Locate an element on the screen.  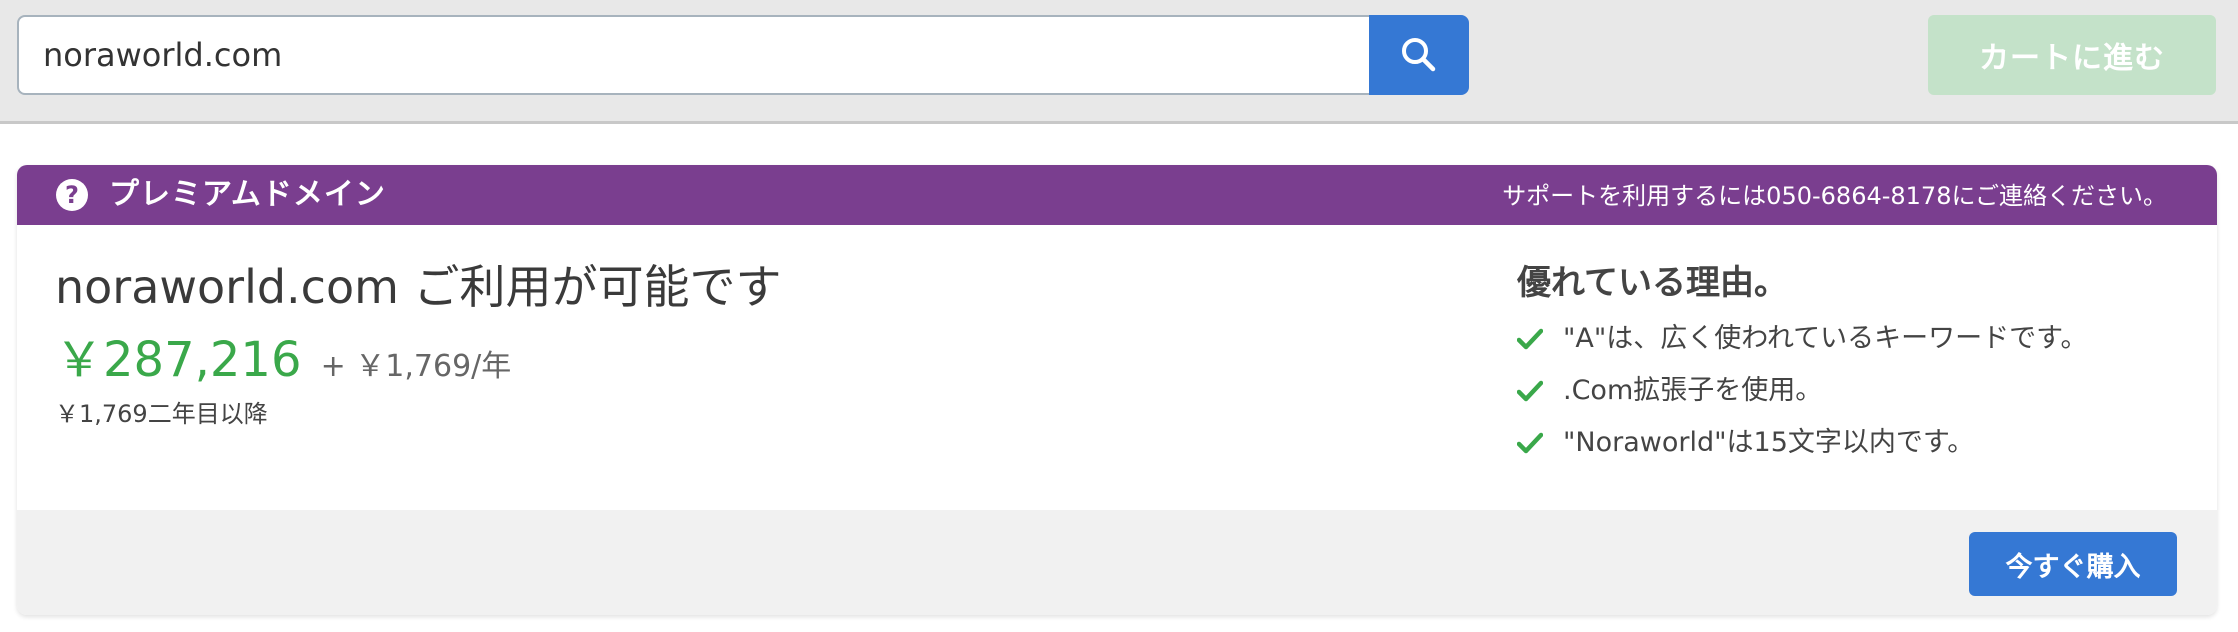
reason-text: .Com拡張子を使用。 is located at coordinates (1693, 390).